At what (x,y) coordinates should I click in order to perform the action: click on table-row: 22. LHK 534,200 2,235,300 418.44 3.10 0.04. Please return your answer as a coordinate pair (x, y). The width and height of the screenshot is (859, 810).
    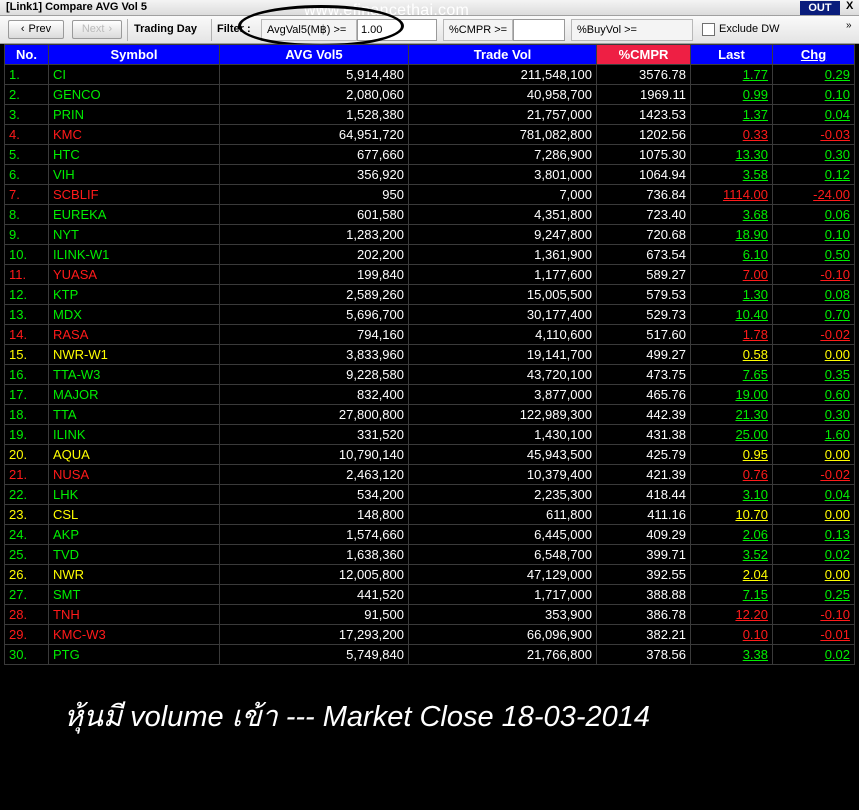
    Looking at the image, I should click on (429, 494).